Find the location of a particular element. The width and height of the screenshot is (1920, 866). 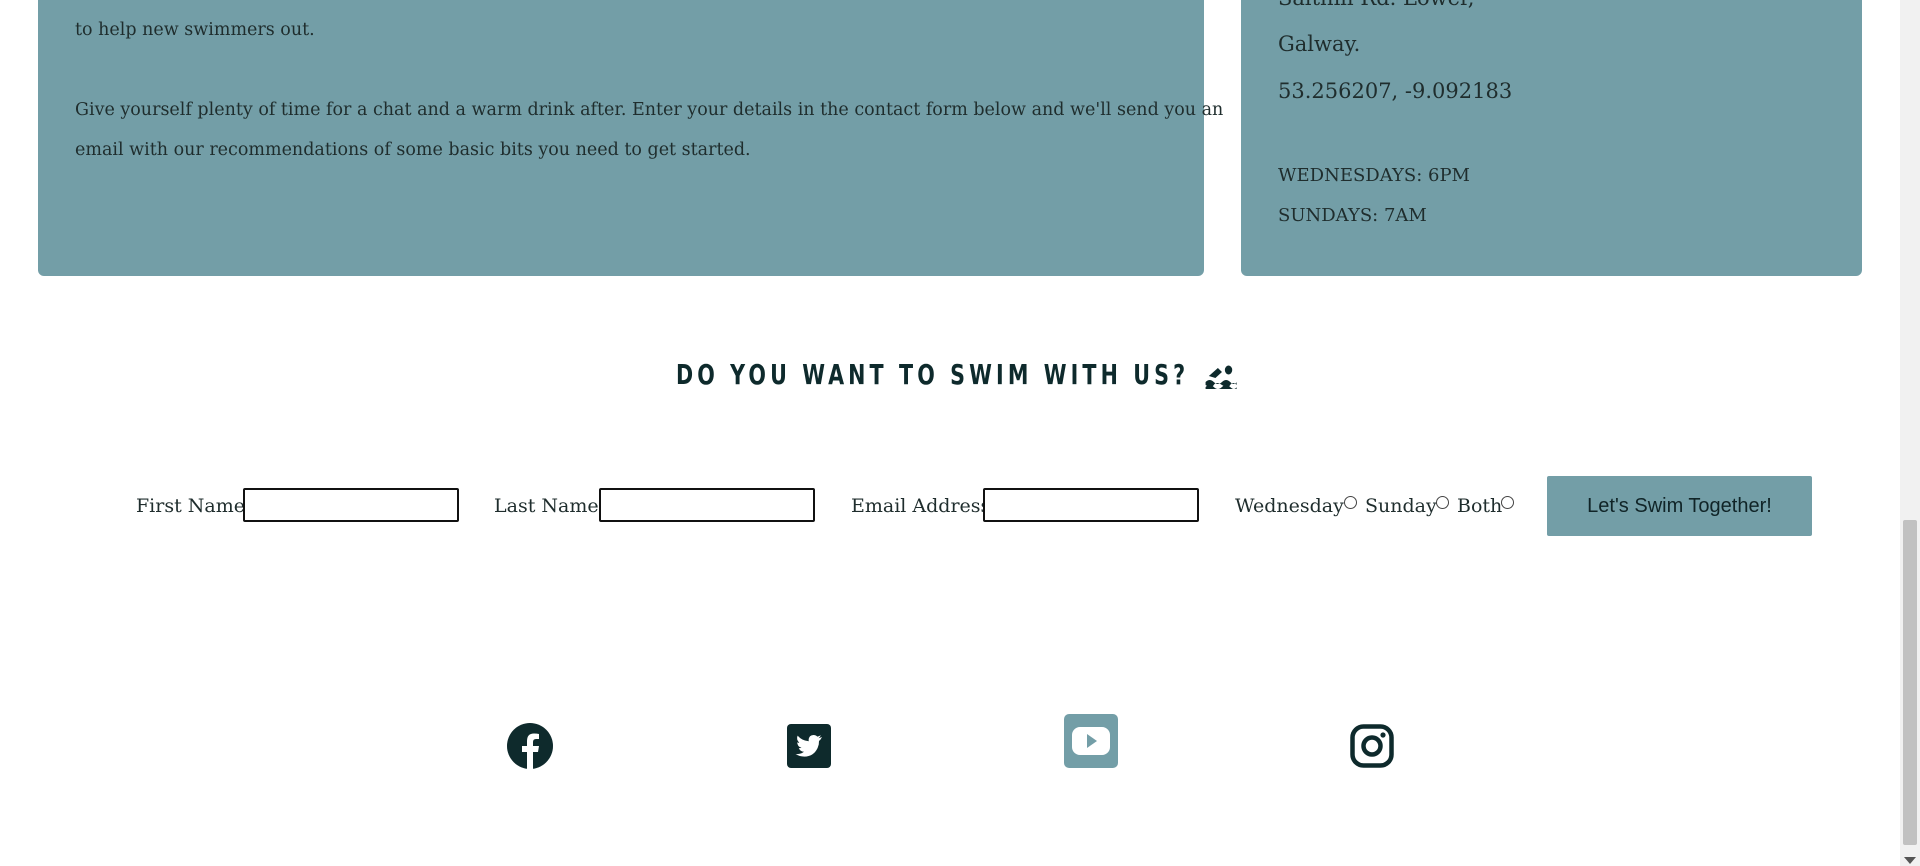

facebook-icon is located at coordinates (530, 746).